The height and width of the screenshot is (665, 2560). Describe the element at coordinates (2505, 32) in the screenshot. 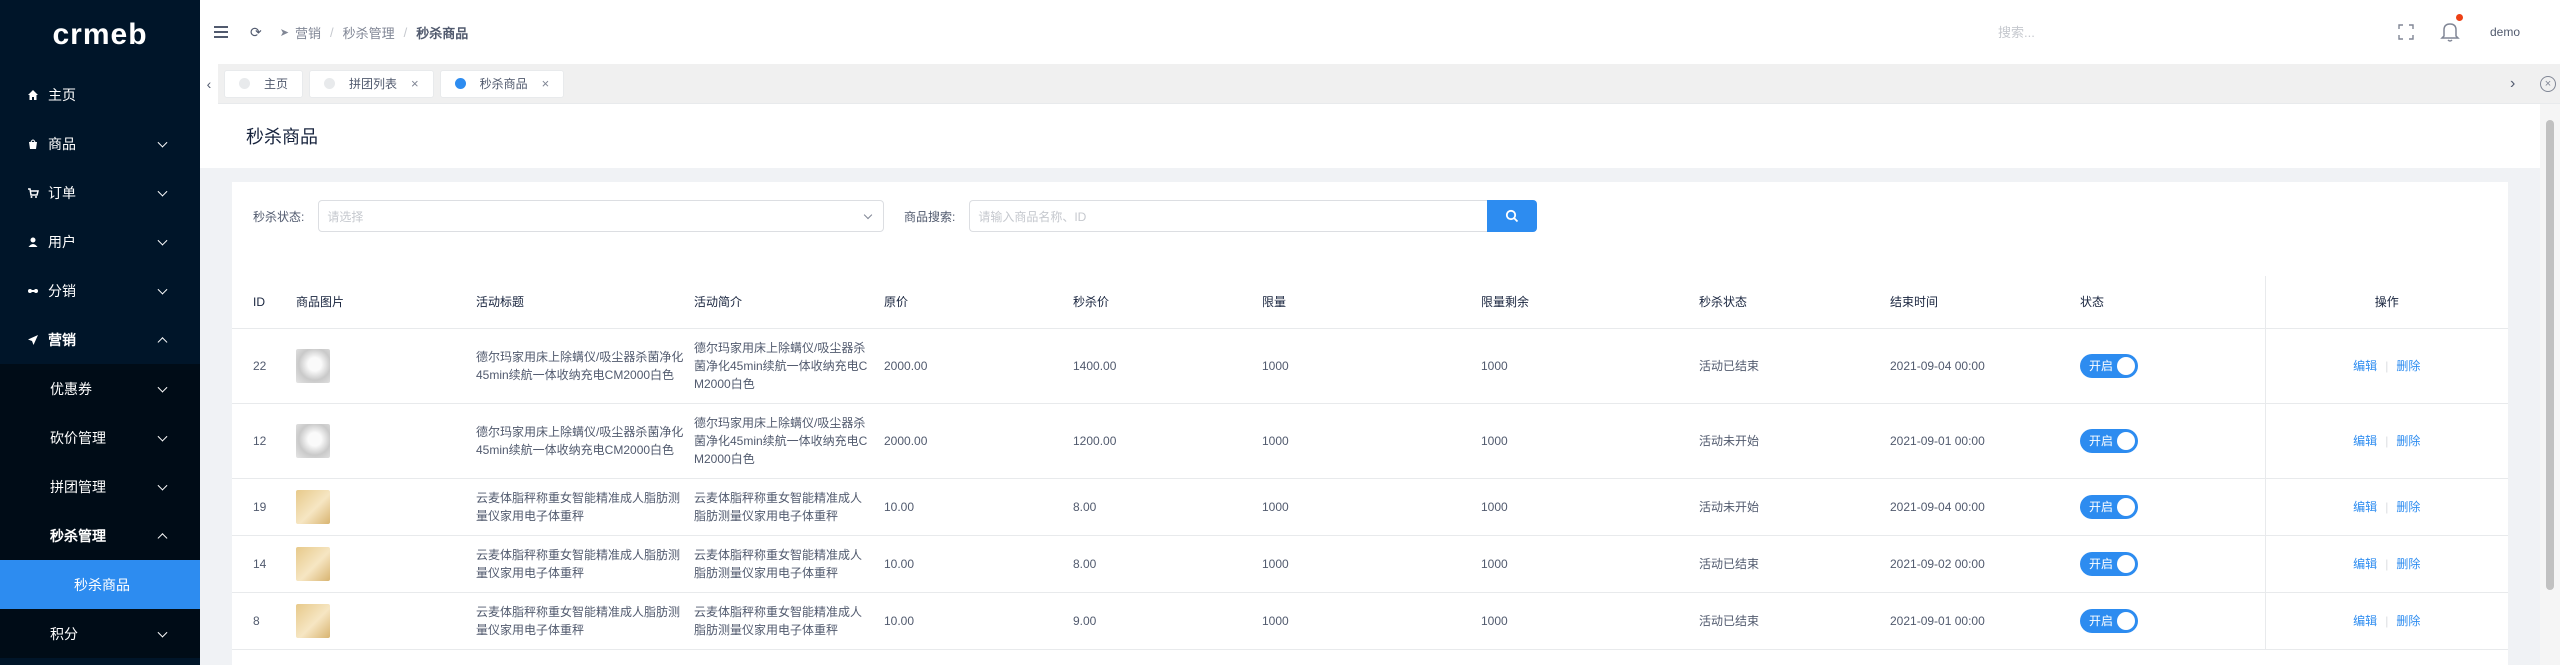

I see `username: demo` at that location.